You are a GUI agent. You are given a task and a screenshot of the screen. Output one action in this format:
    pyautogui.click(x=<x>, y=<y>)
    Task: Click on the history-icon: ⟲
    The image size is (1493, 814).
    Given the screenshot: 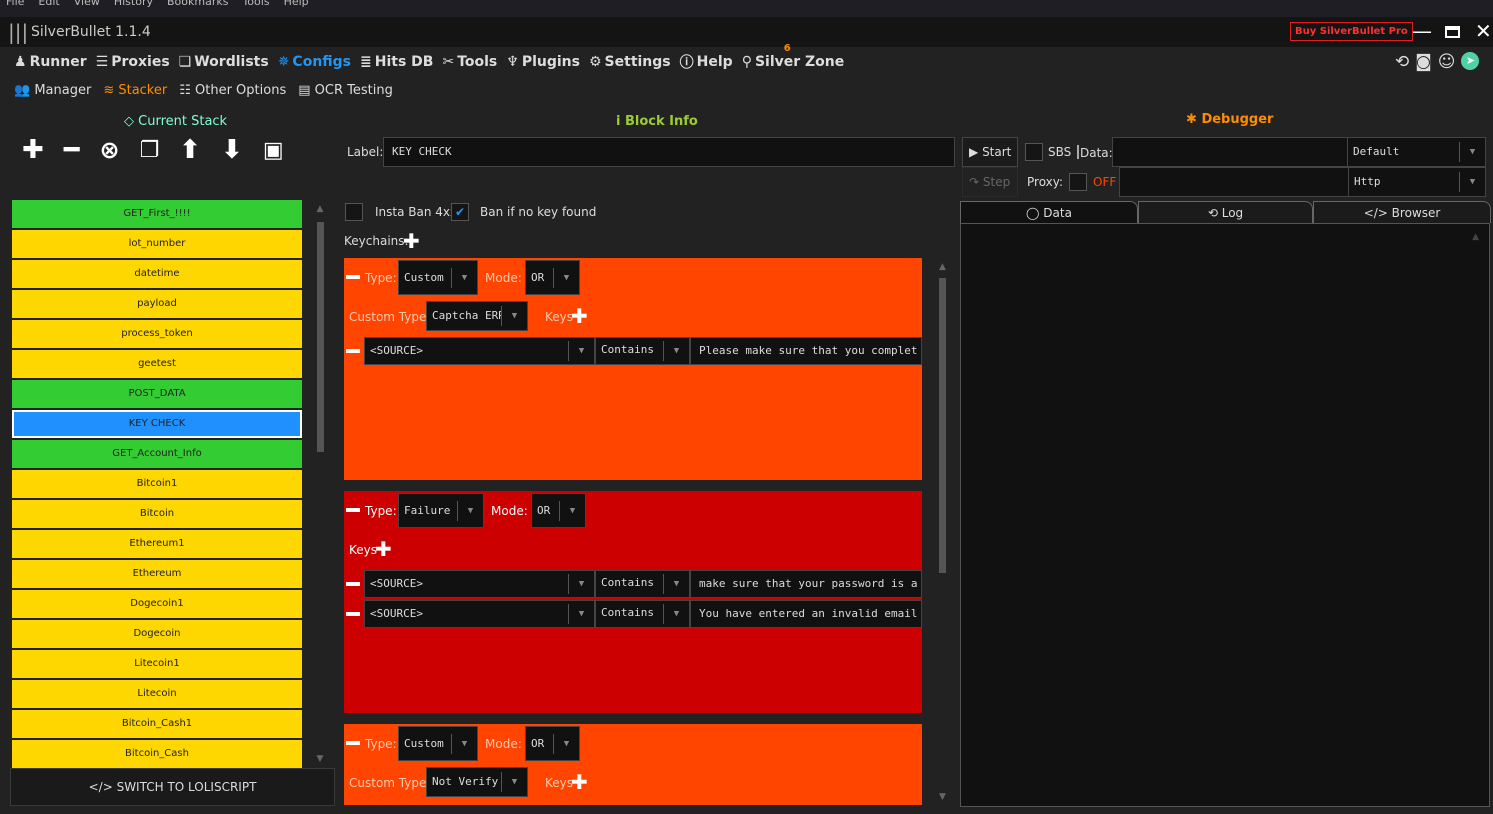 What is the action you would take?
    pyautogui.click(x=1402, y=62)
    